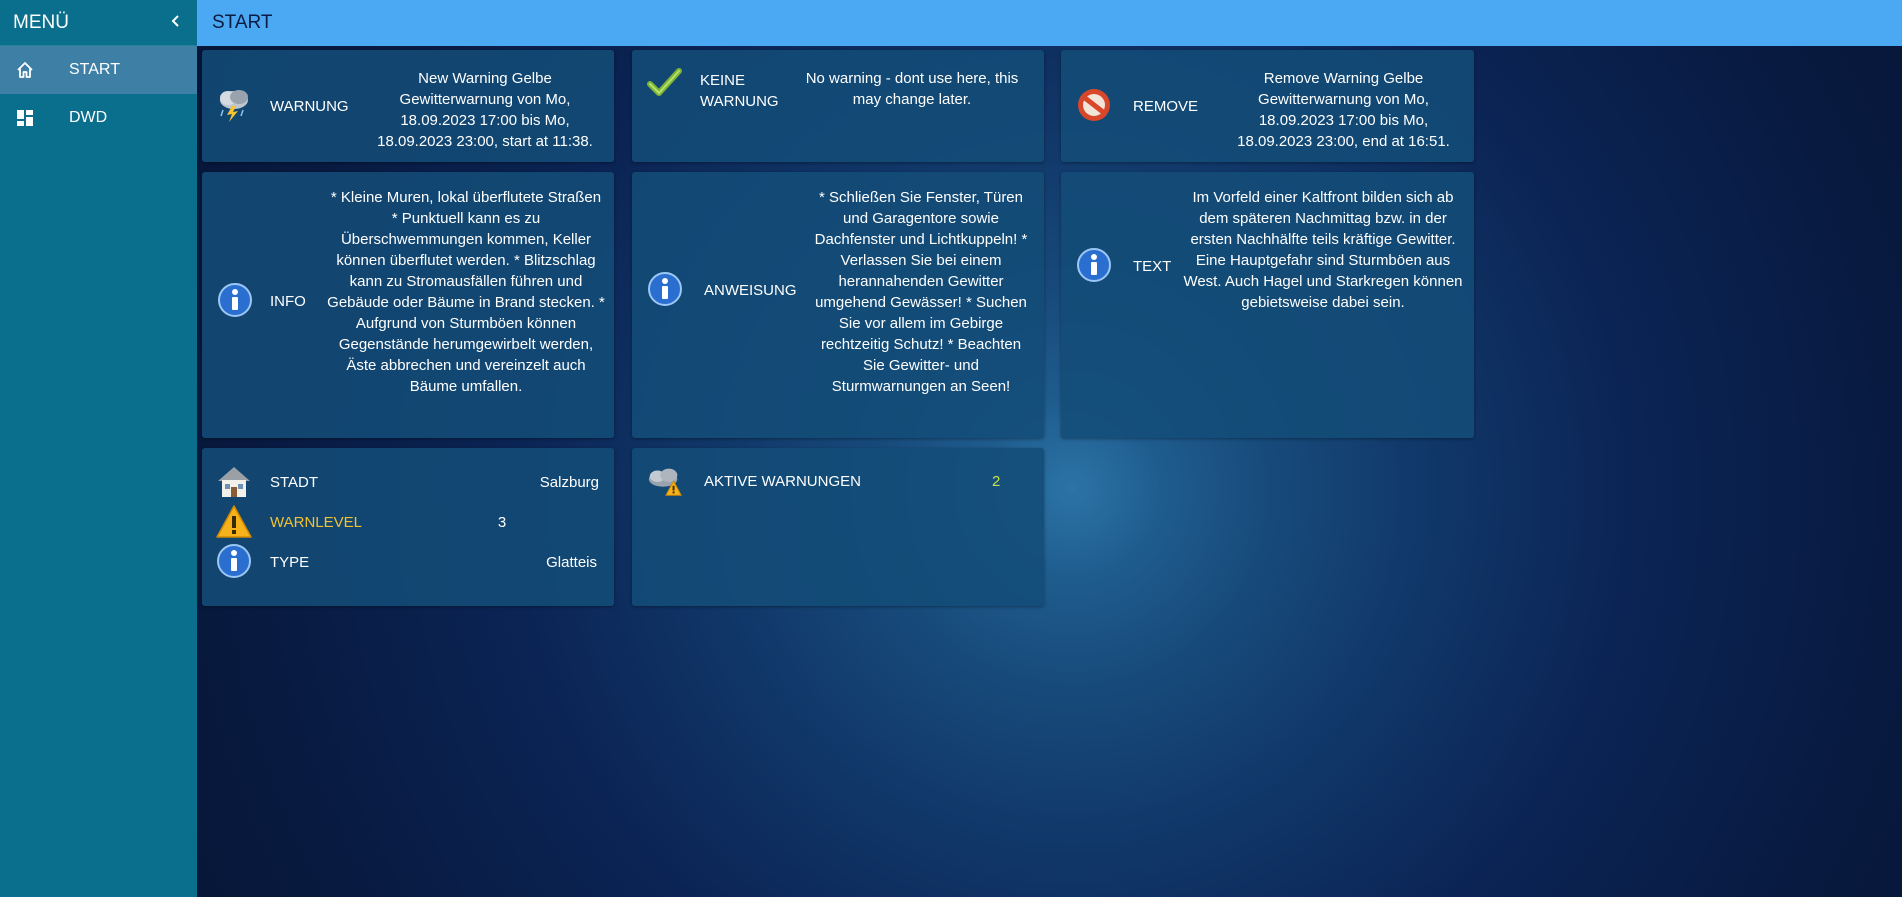  I want to click on sidebar-header: MENÜ, so click(98, 23).